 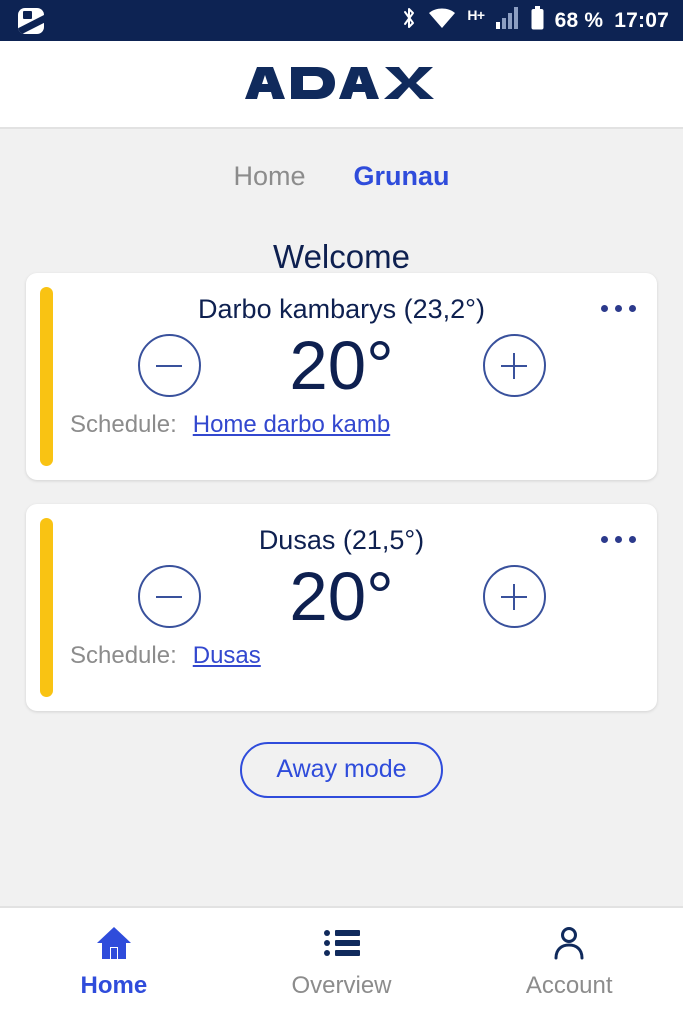 I want to click on status-bar-right: H+ 68 % 17:07, so click(x=535, y=20).